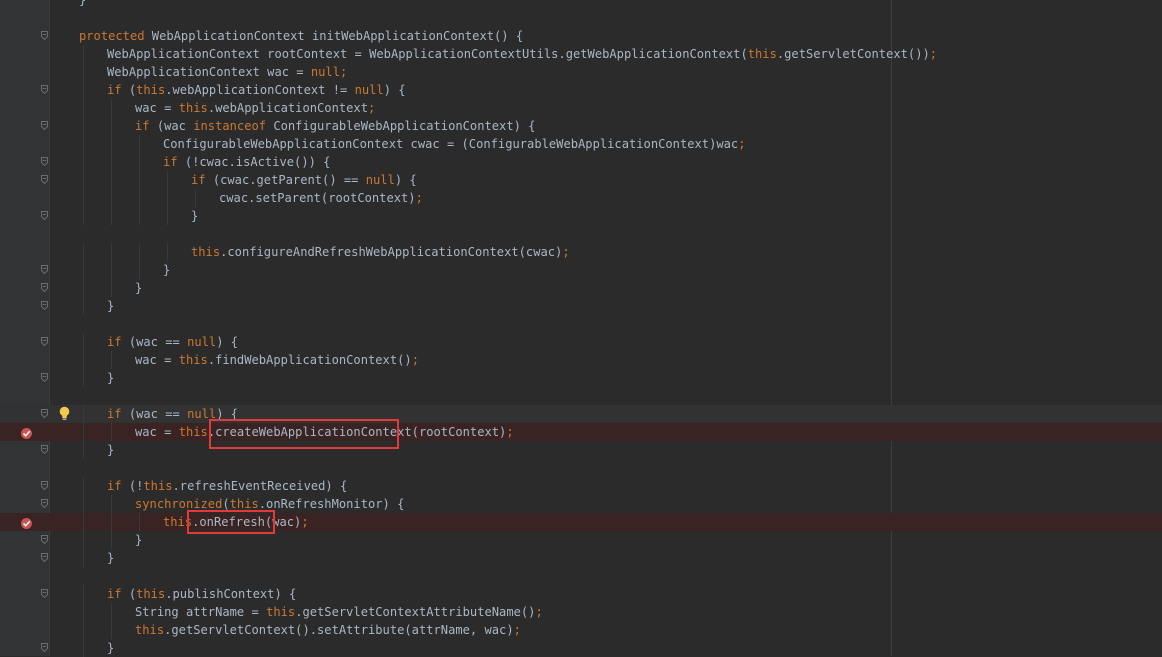 This screenshot has width=1162, height=657. Describe the element at coordinates (581, 594) in the screenshot. I see `code-line: if (this.publishContext) {` at that location.